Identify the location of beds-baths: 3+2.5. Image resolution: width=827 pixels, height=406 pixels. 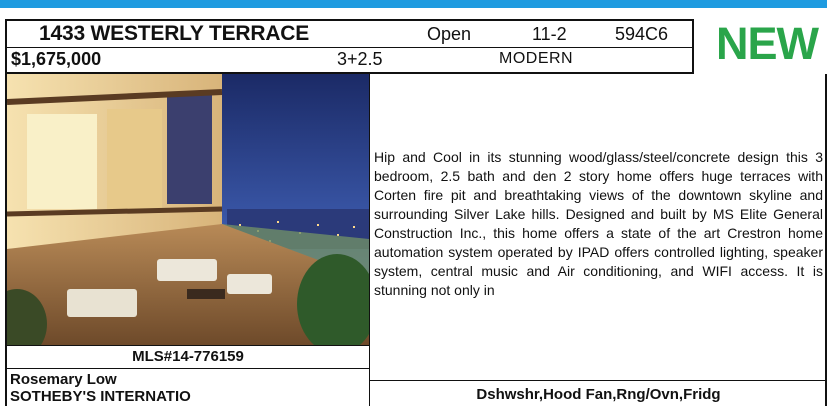
(360, 59).